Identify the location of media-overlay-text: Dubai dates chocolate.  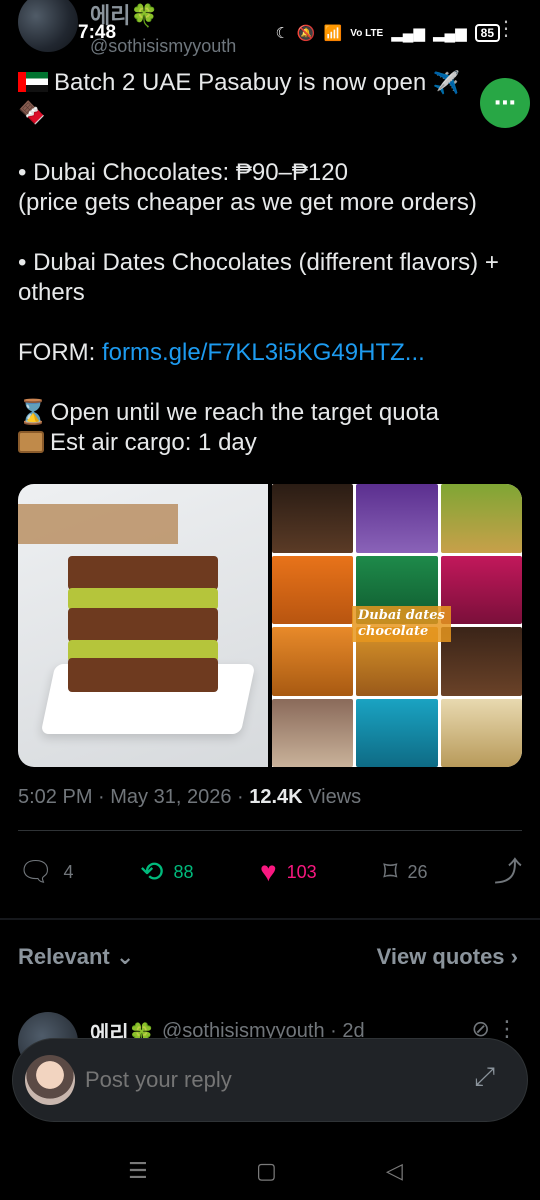
(401, 624).